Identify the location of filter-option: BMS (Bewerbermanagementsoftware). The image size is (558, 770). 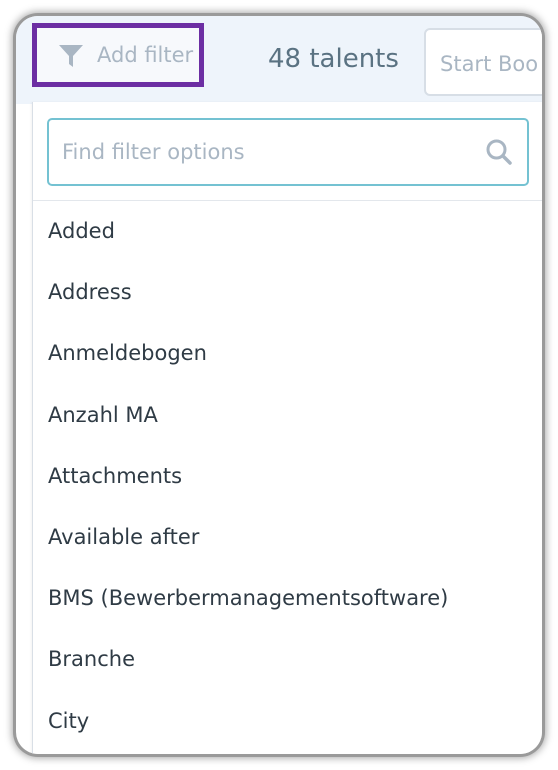
(287, 598).